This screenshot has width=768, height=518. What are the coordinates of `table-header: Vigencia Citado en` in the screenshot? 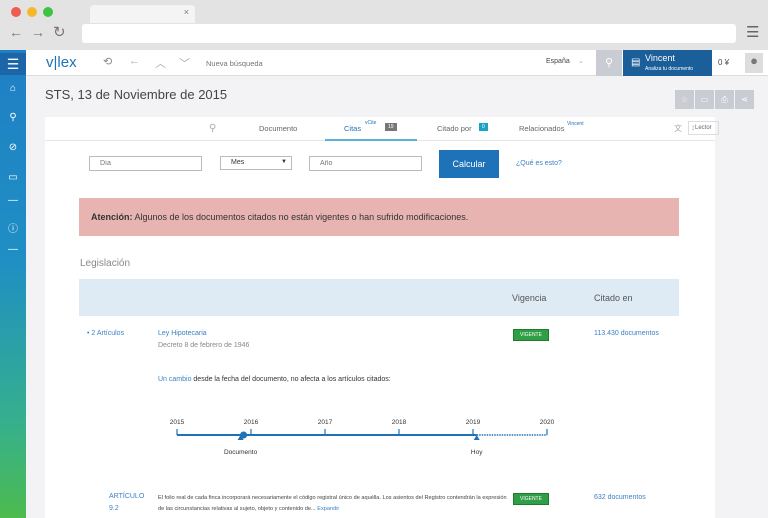 It's located at (379, 297).